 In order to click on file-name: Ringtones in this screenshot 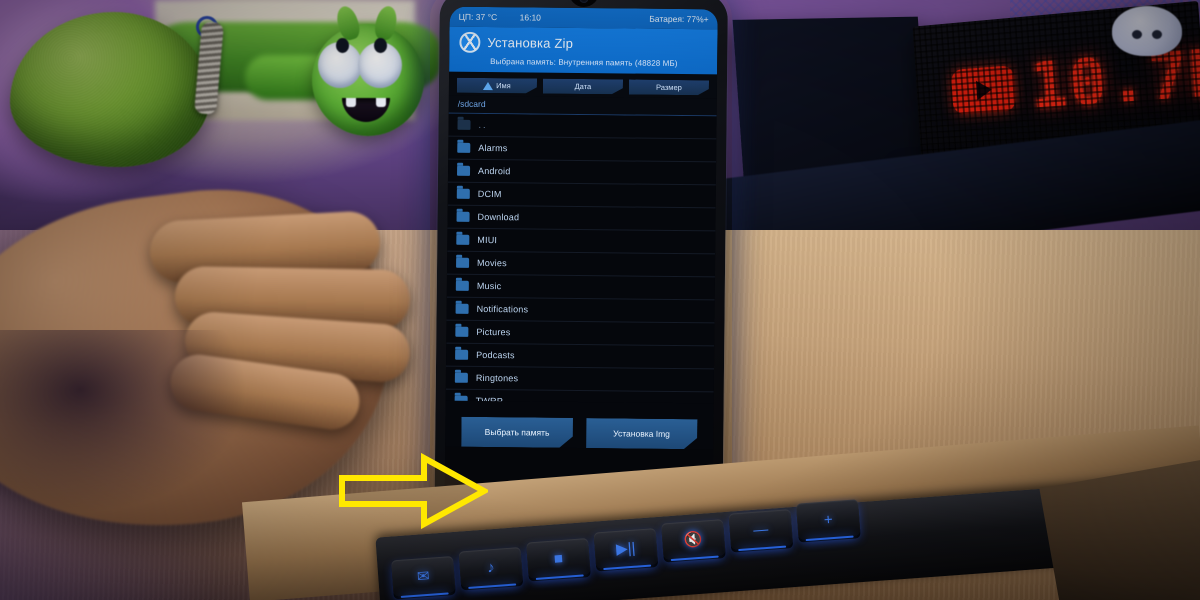, I will do `click(497, 378)`.